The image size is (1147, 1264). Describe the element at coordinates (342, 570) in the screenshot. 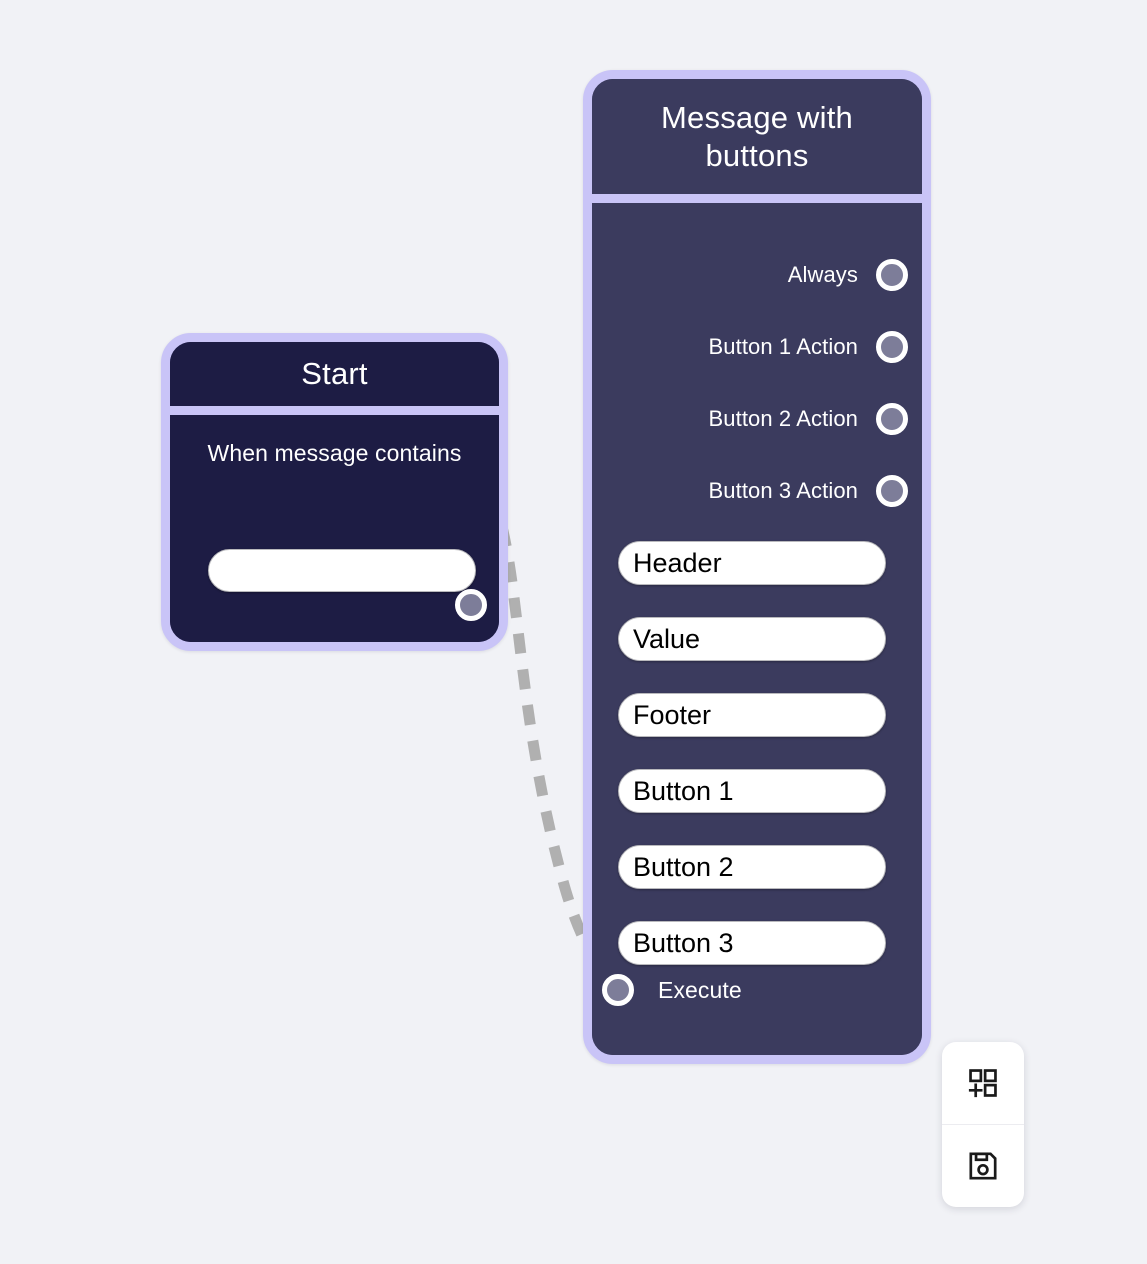

I see `start-text-input` at that location.